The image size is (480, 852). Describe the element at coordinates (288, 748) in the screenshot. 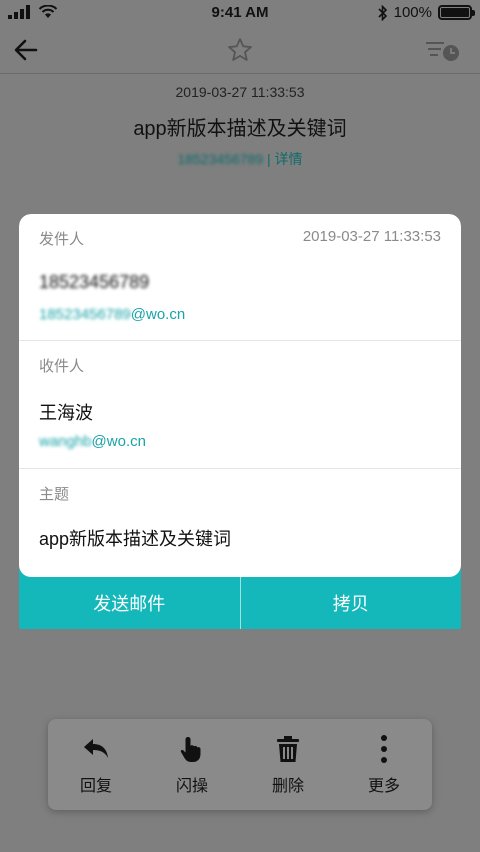

I see `trash-icon` at that location.